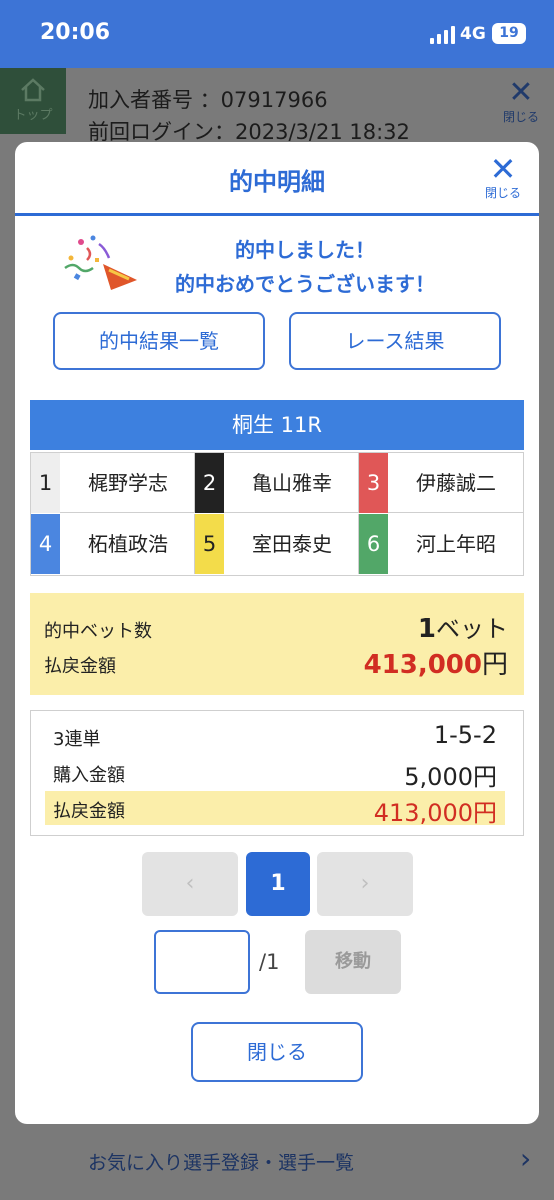  Describe the element at coordinates (526, 1158) in the screenshot. I see `chevron-right-icon: ›` at that location.